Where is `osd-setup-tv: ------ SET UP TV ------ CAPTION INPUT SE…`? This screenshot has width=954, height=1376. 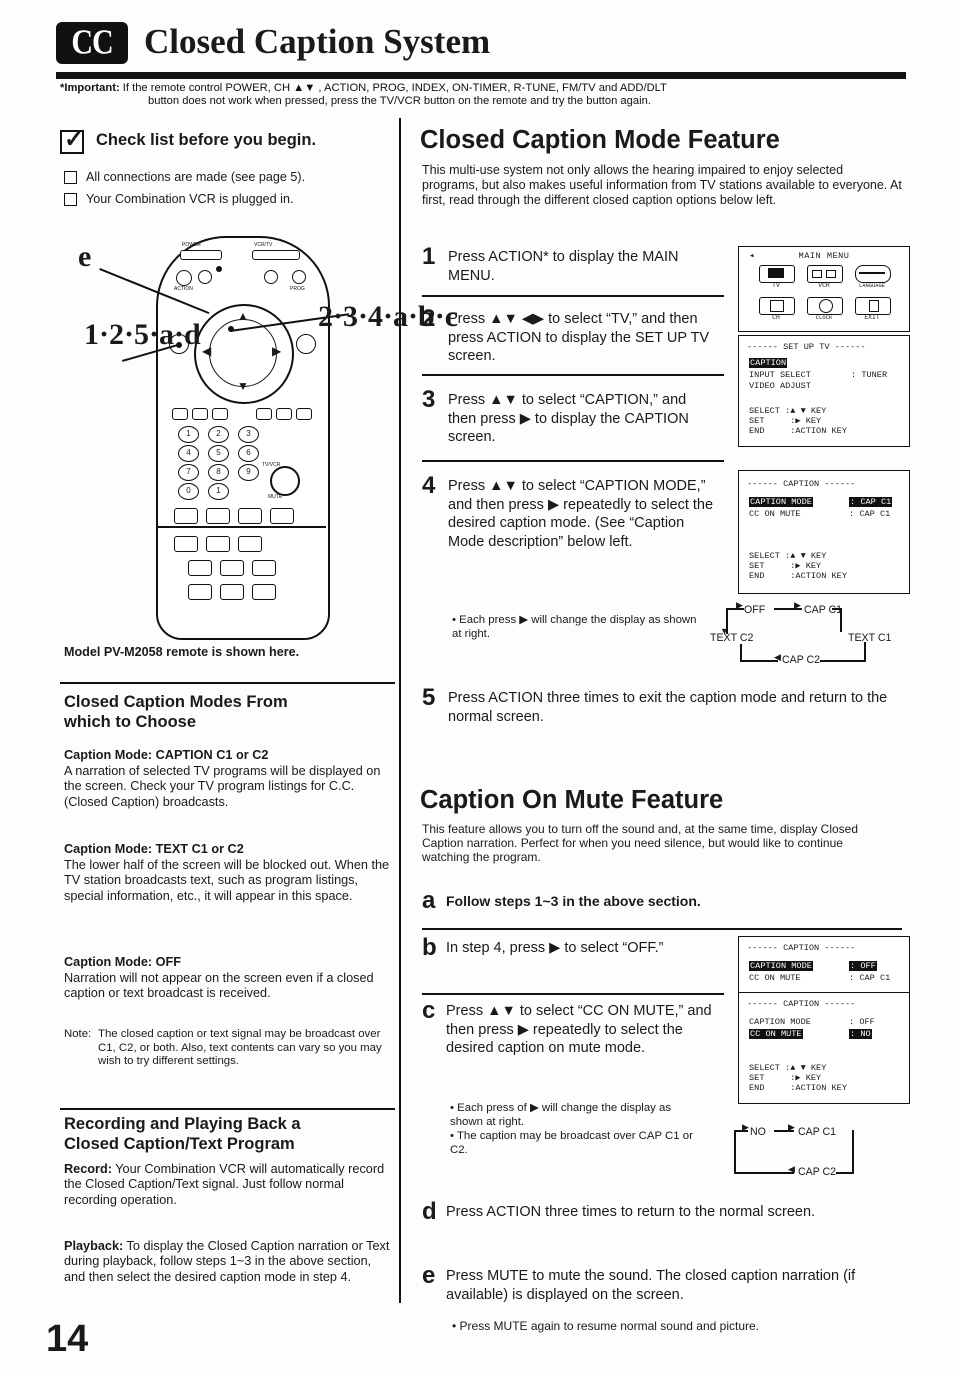
osd-setup-tv: ------ SET UP TV ------ CAPTION INPUT SE… is located at coordinates (824, 391).